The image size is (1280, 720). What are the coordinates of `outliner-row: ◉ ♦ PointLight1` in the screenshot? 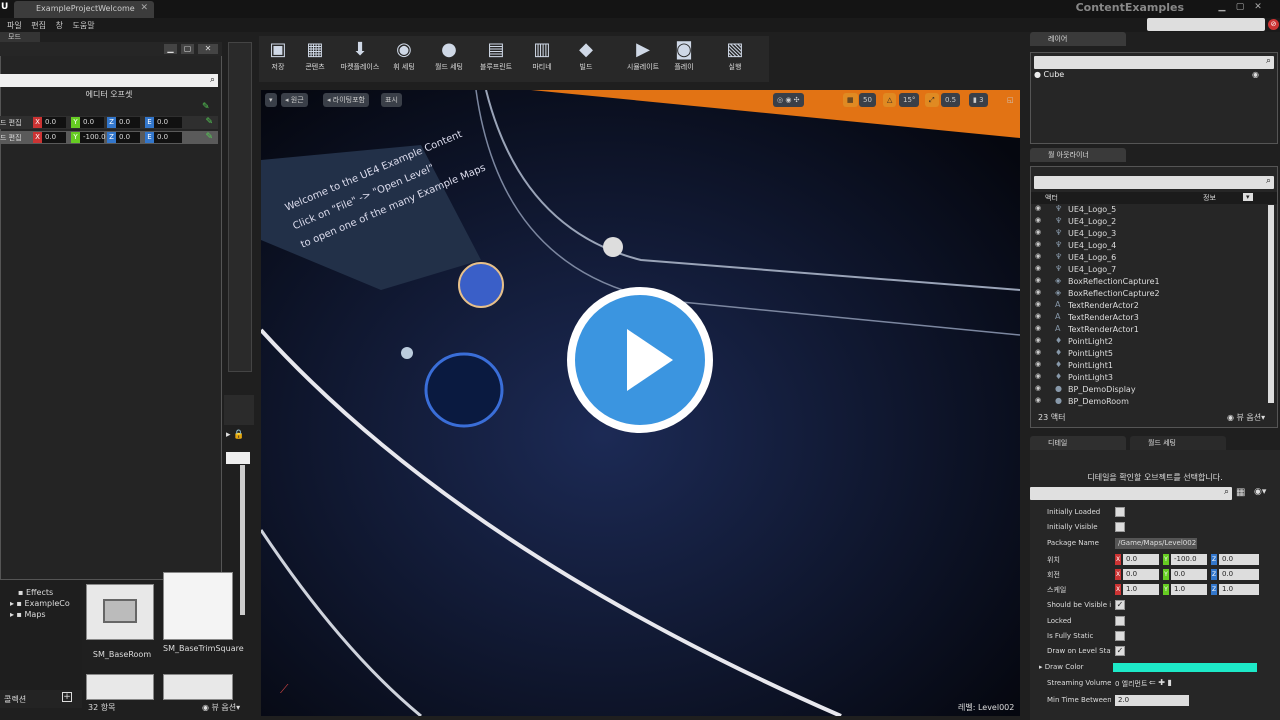 It's located at (1149, 366).